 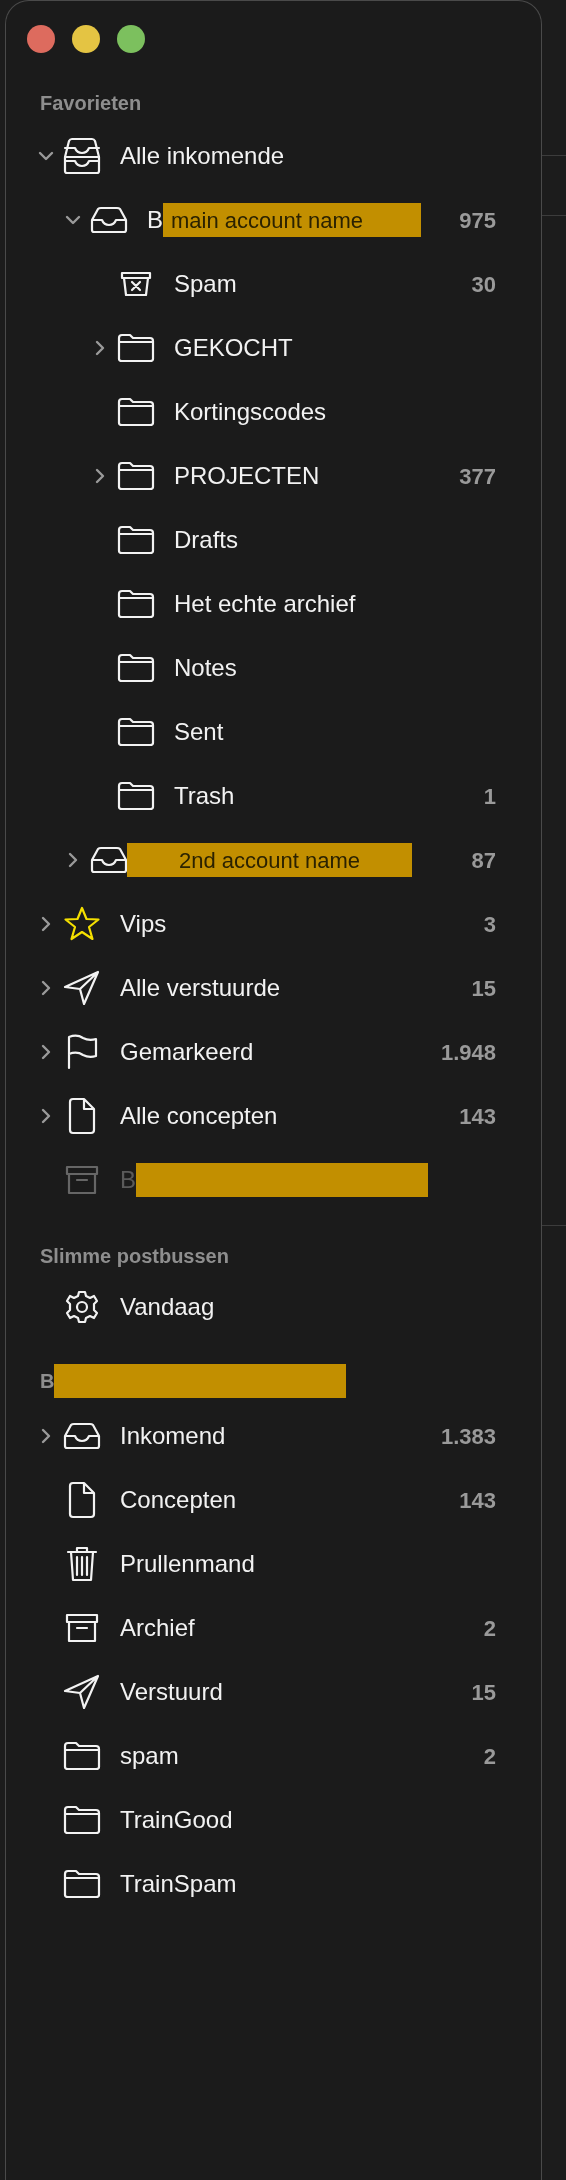 What do you see at coordinates (149, 1756) in the screenshot?
I see `mailbox-label: spam` at bounding box center [149, 1756].